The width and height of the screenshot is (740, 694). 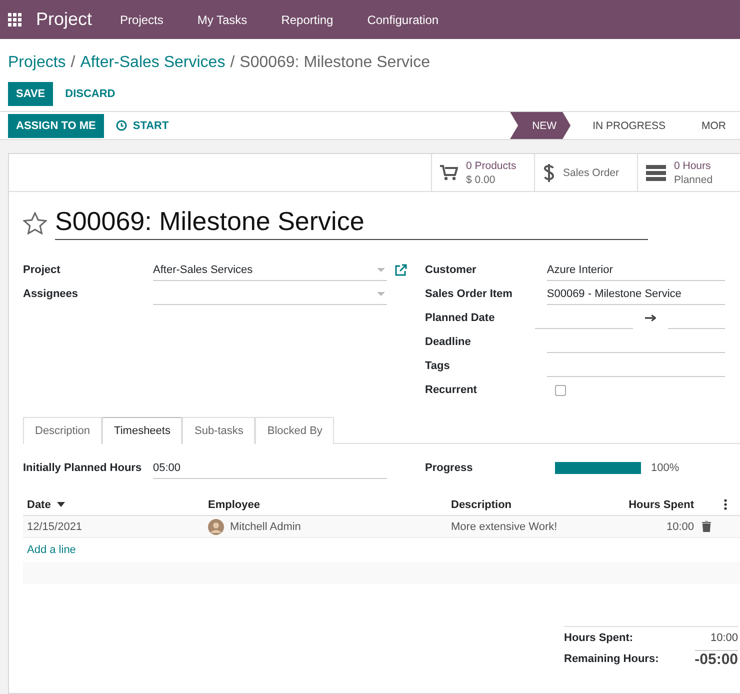 I want to click on start-button: START, so click(x=142, y=126).